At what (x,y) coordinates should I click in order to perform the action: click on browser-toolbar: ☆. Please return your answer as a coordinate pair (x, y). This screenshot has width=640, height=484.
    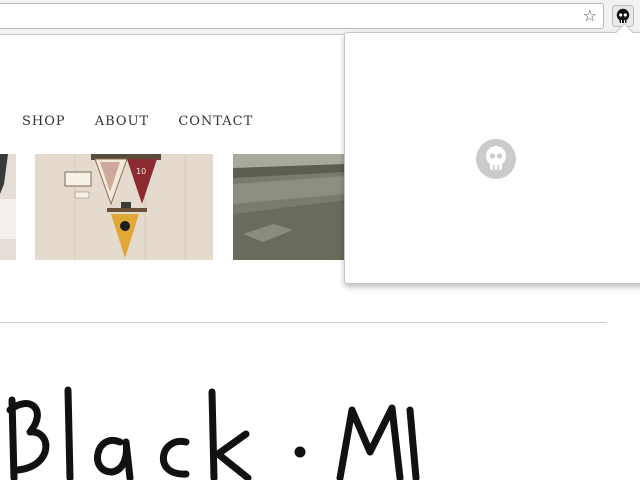
    Looking at the image, I should click on (320, 17).